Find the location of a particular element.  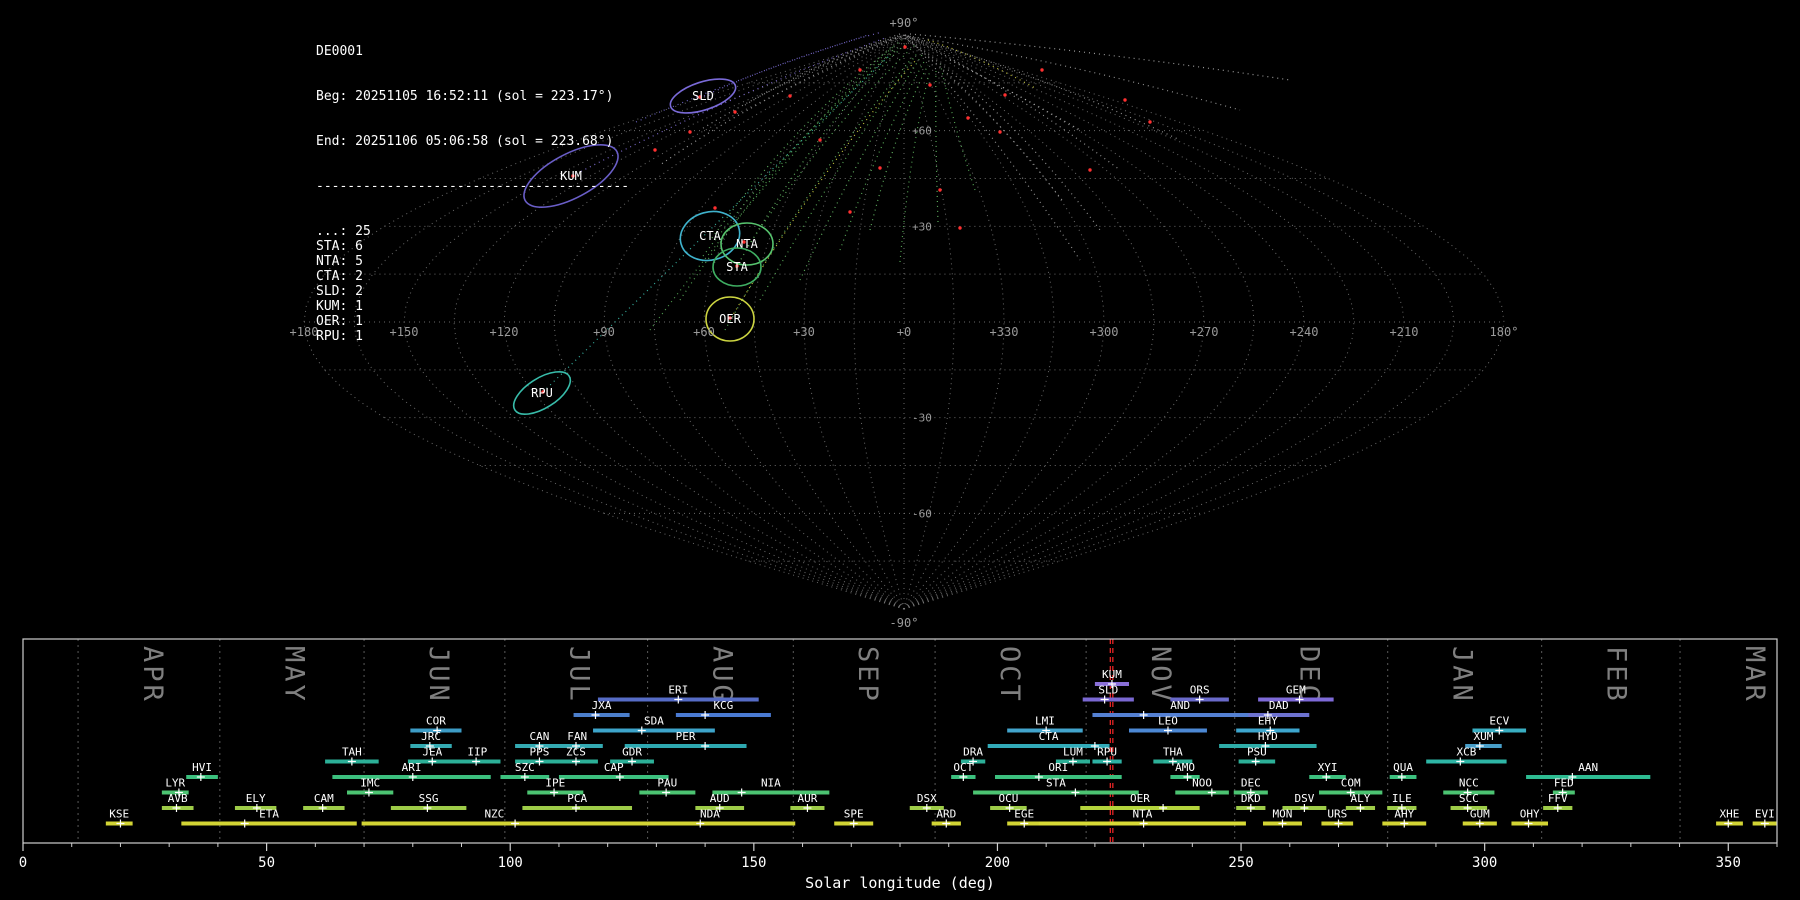

peak-marker-SPE is located at coordinates (853, 823).